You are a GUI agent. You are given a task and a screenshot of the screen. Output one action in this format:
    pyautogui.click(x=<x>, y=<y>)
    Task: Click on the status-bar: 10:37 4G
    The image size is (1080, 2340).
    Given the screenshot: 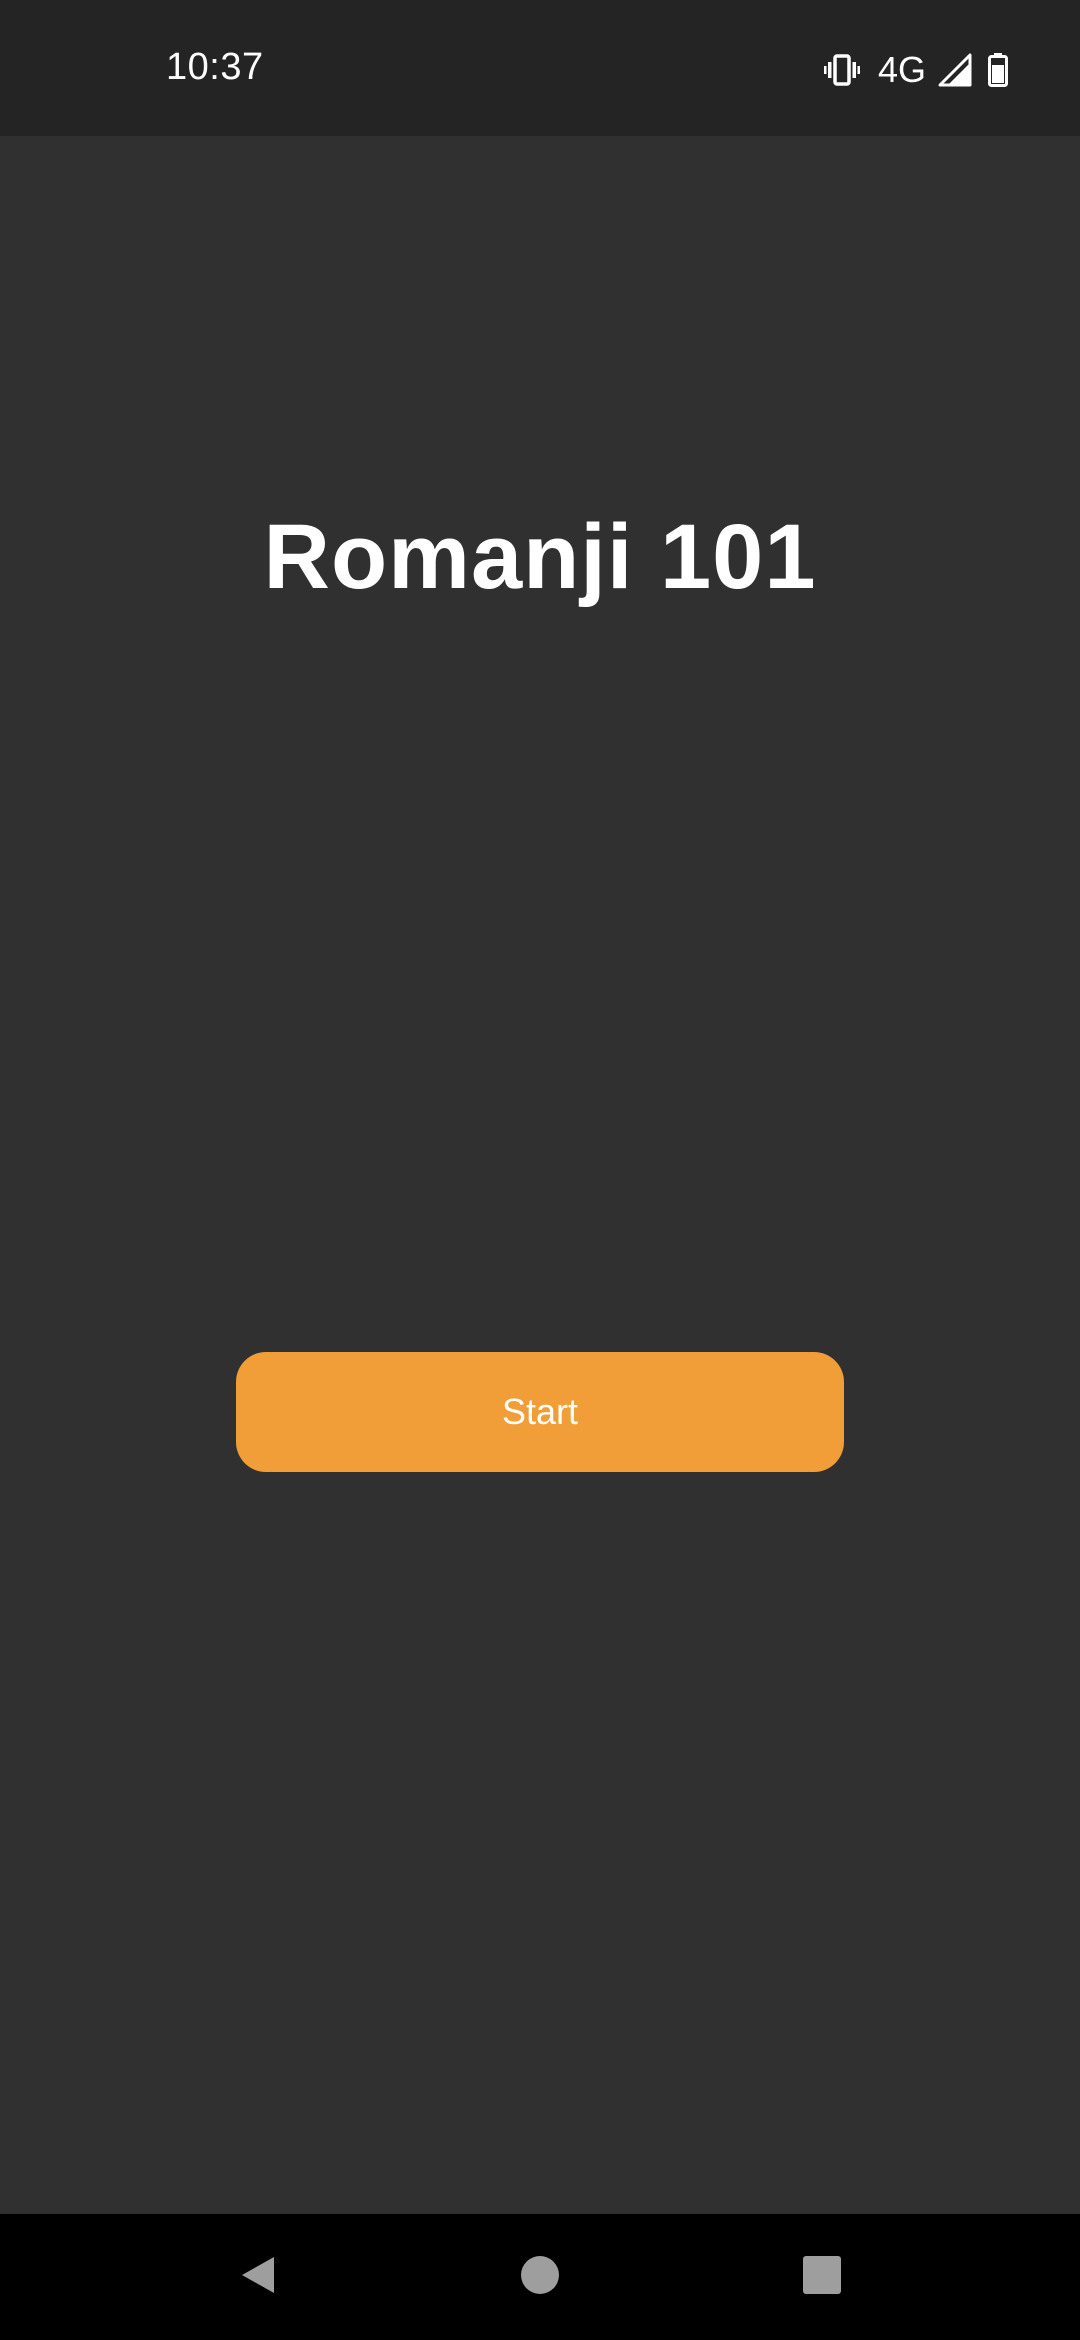 What is the action you would take?
    pyautogui.click(x=540, y=68)
    